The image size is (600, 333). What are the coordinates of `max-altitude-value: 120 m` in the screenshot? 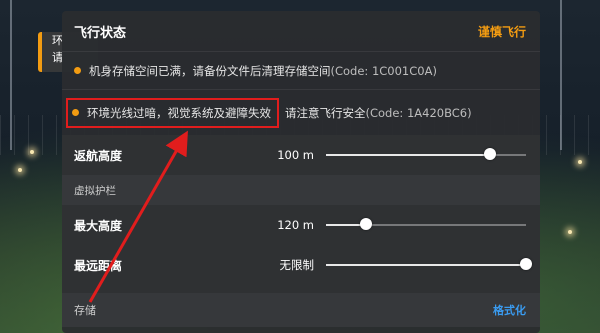 It's located at (295, 225).